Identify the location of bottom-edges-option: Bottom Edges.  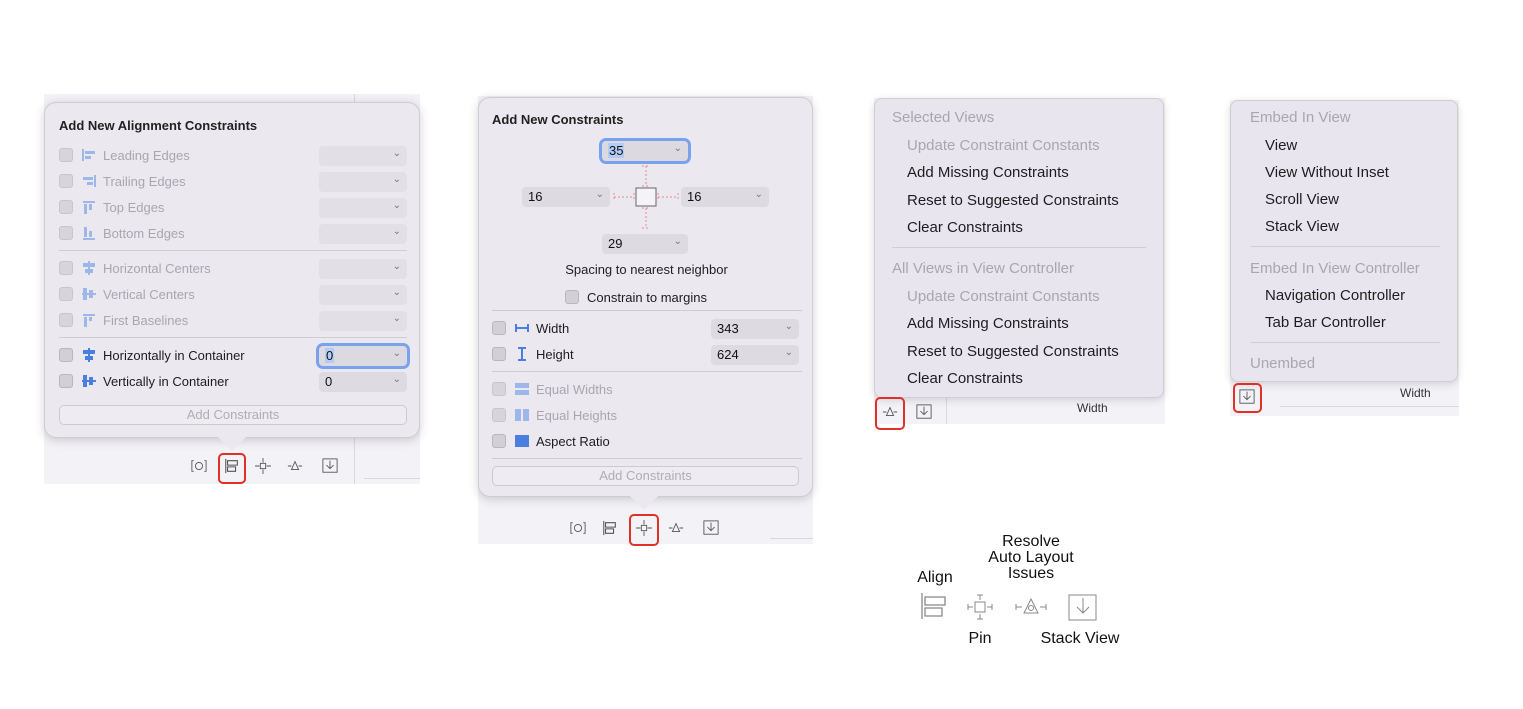
(122, 233).